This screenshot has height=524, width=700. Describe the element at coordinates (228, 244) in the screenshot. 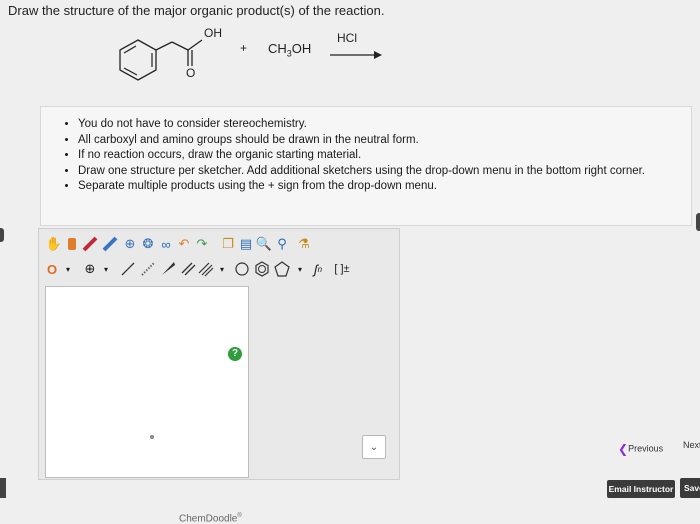

I see `copy-icon: ❐` at that location.